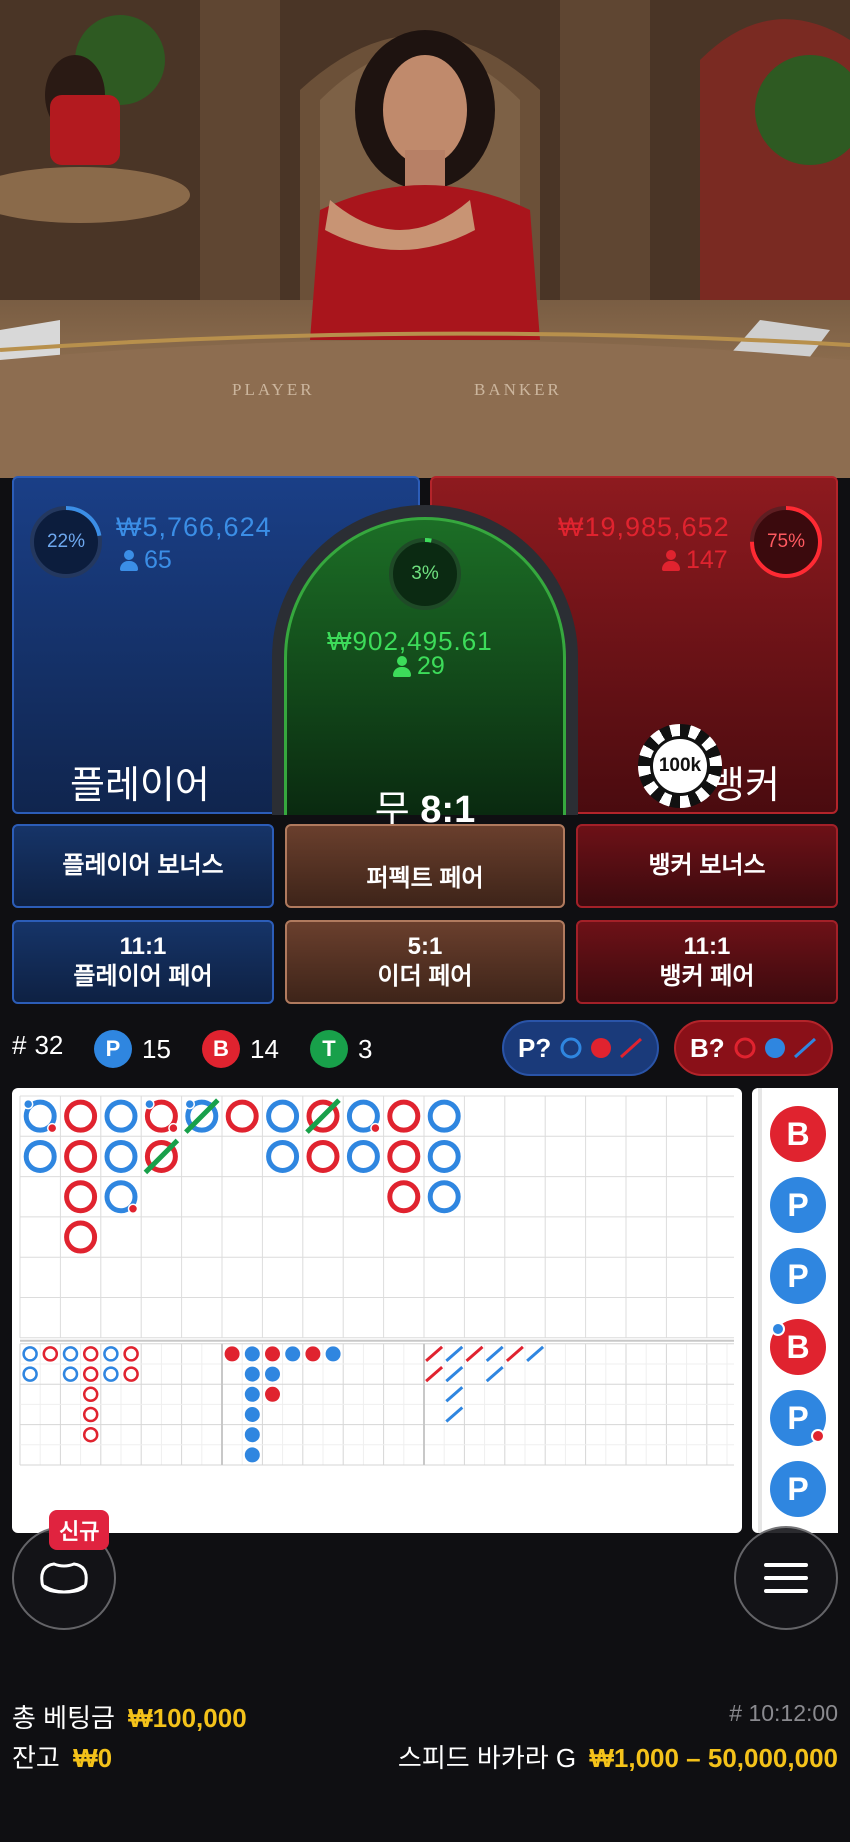  I want to click on round-id: # 10:12:00, so click(783, 1713).